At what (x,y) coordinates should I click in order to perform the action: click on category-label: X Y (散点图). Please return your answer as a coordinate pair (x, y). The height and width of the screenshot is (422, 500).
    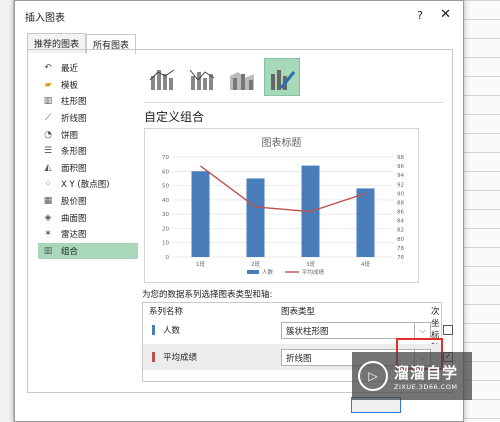
    Looking at the image, I should click on (85, 185).